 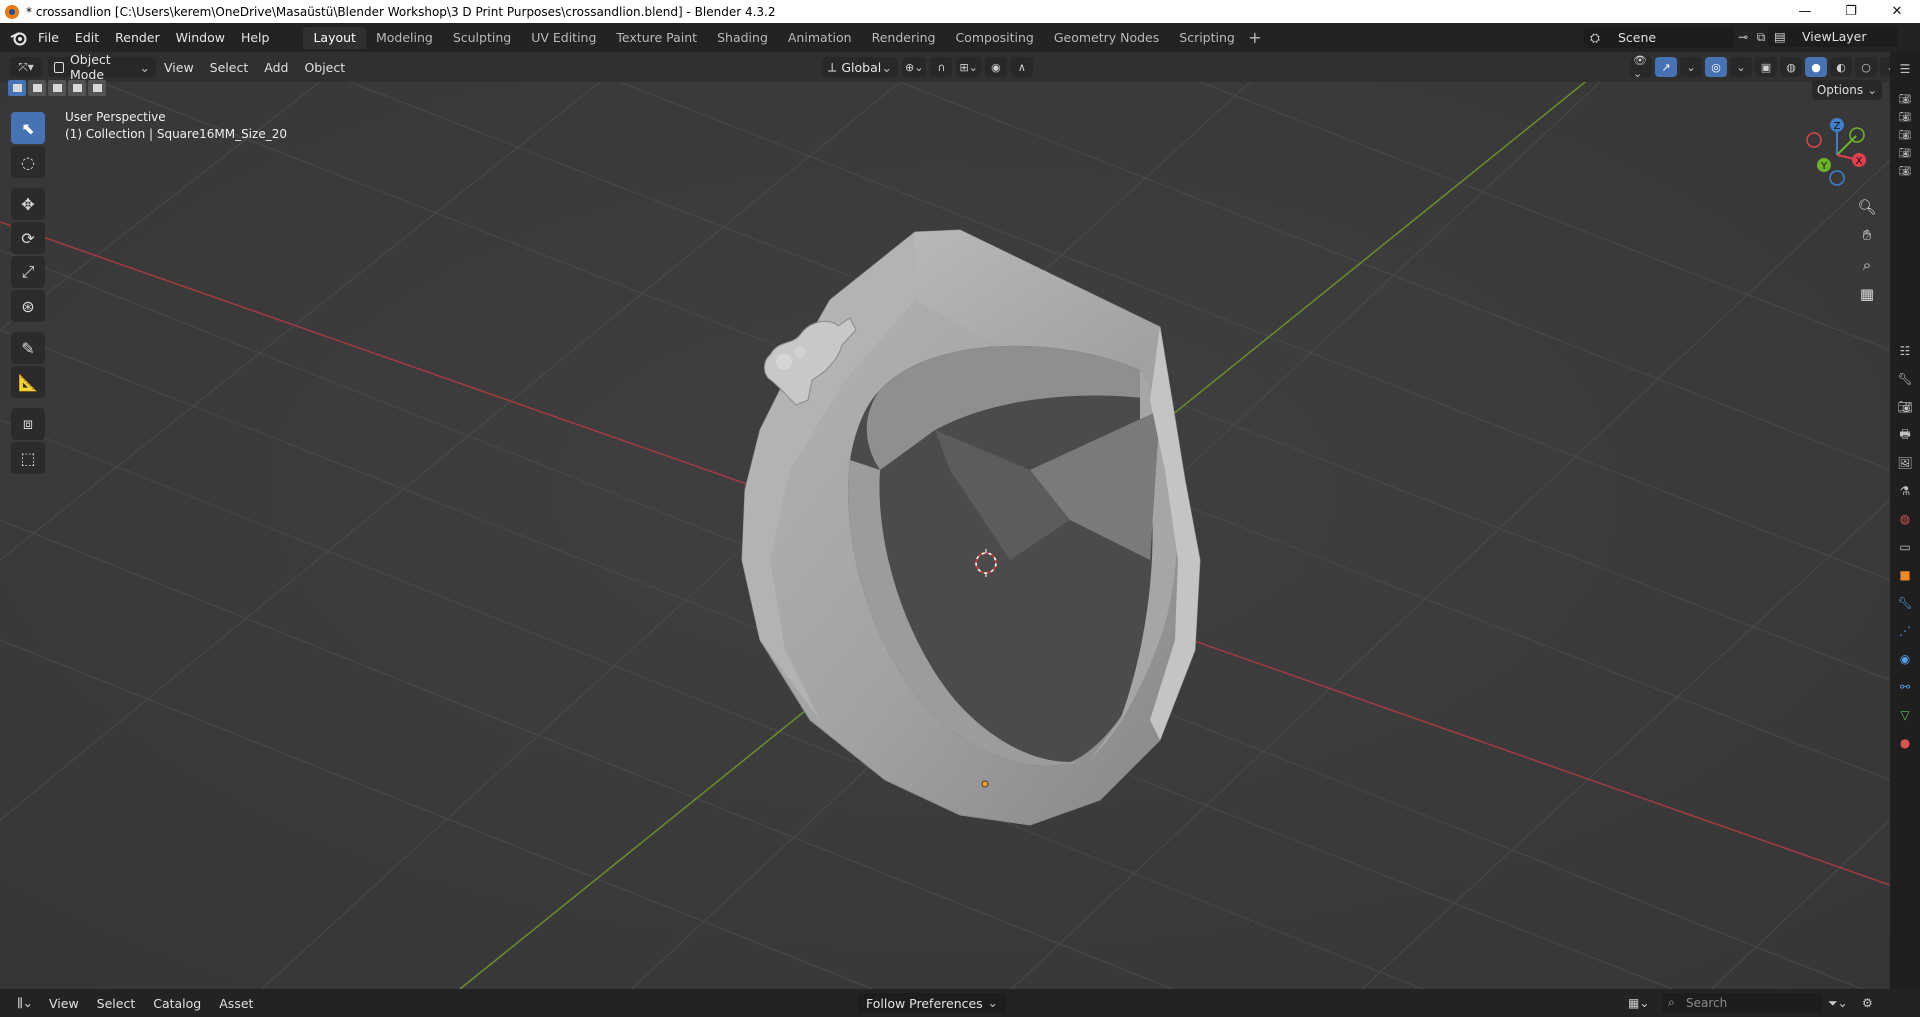 What do you see at coordinates (28, 238) in the screenshot?
I see `rotate-tool: ⟳` at bounding box center [28, 238].